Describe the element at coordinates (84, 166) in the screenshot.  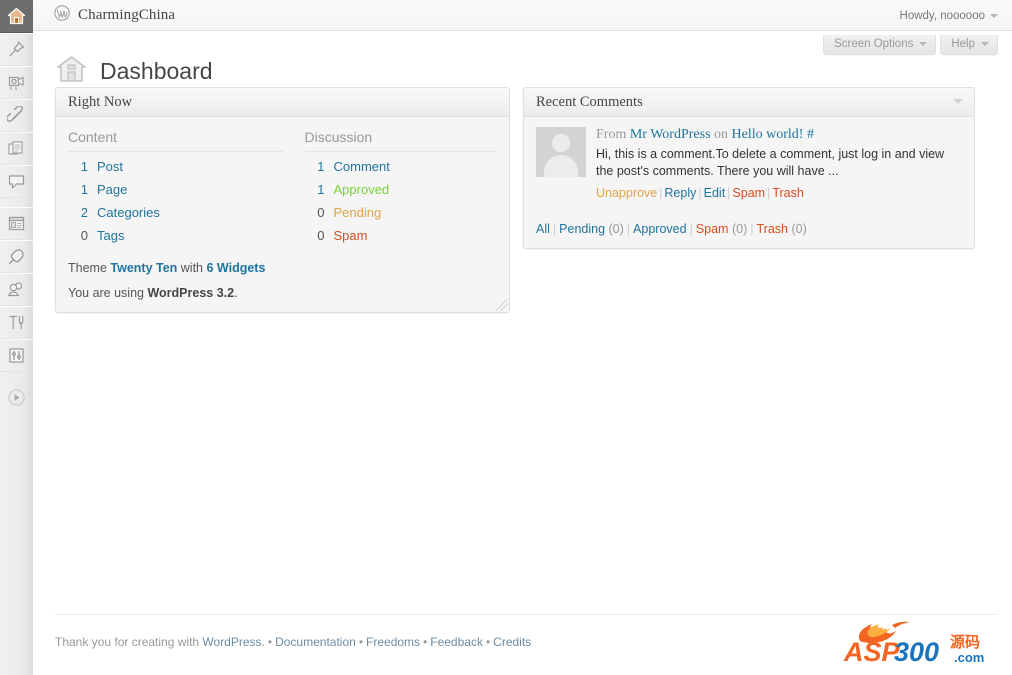
I see `post-count: 1` at that location.